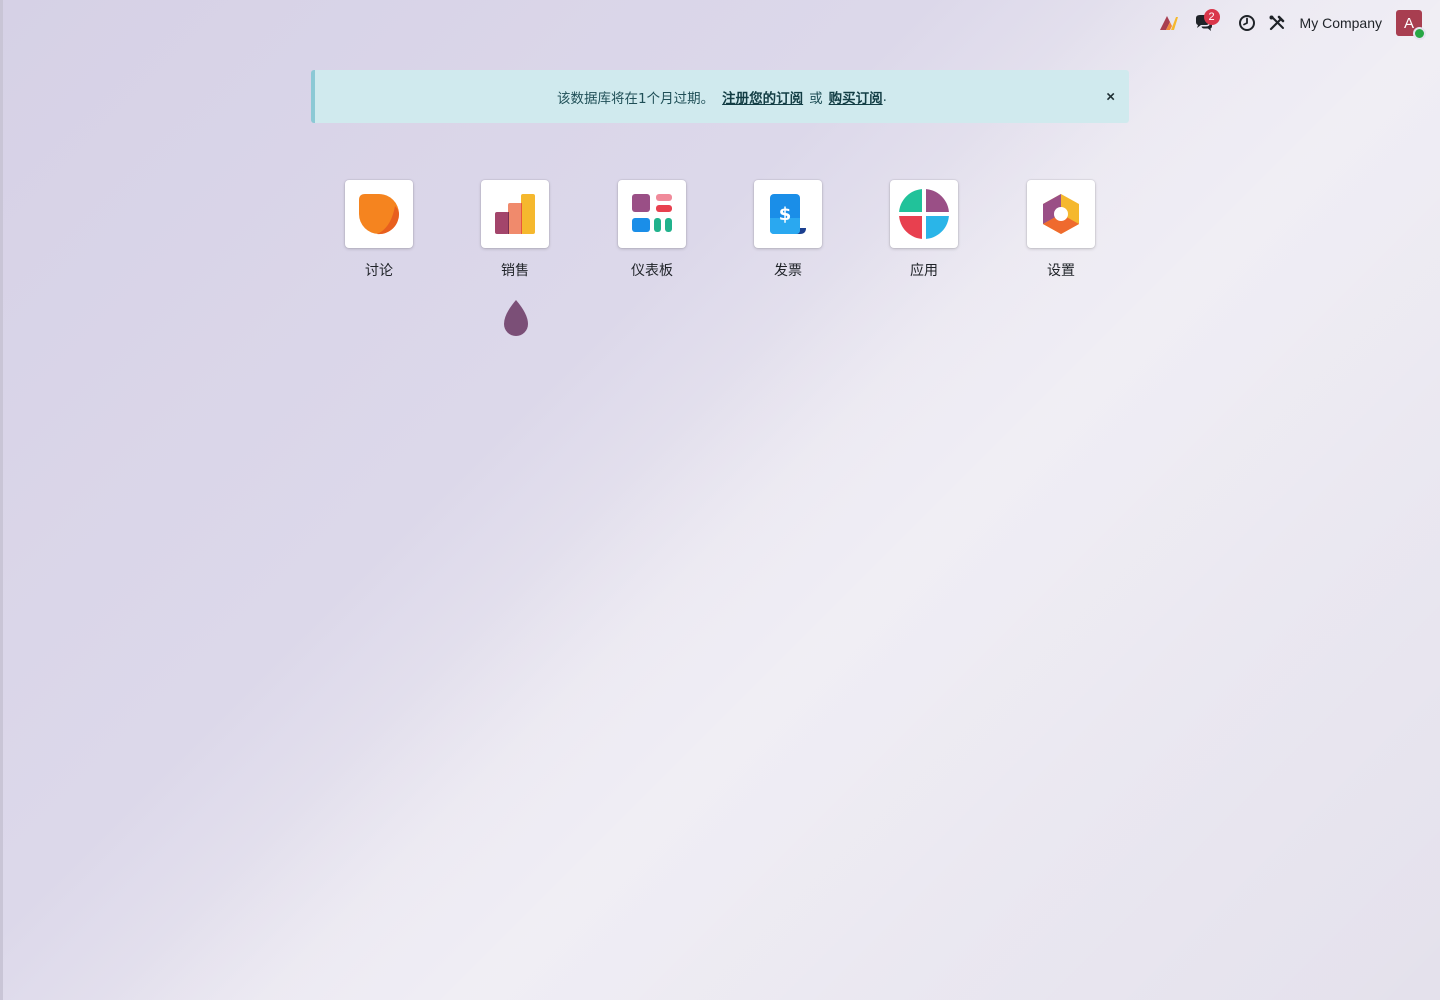 The image size is (1440, 1000). I want to click on tools-icon, so click(1276, 23).